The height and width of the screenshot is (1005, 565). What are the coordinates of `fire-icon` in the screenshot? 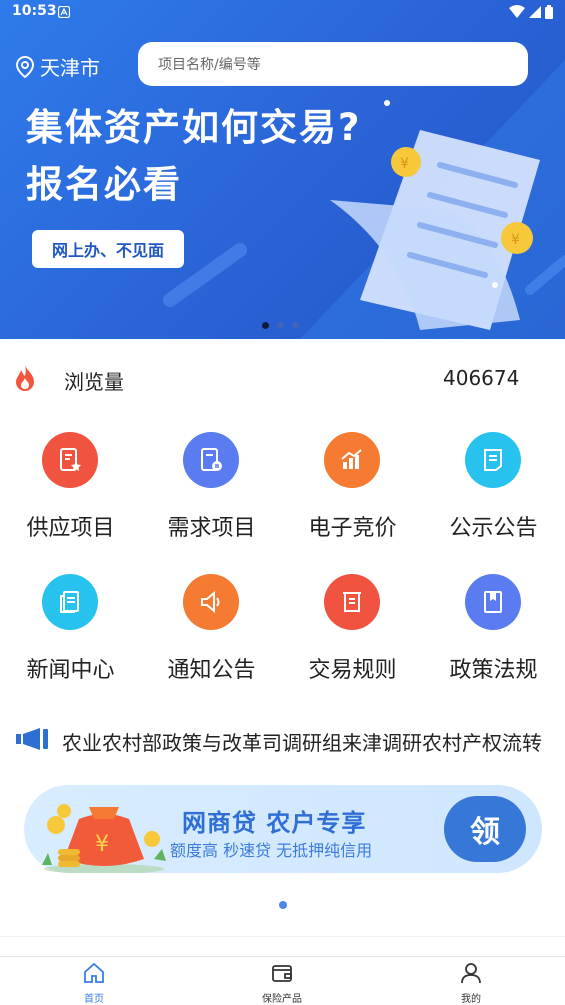 It's located at (25, 378).